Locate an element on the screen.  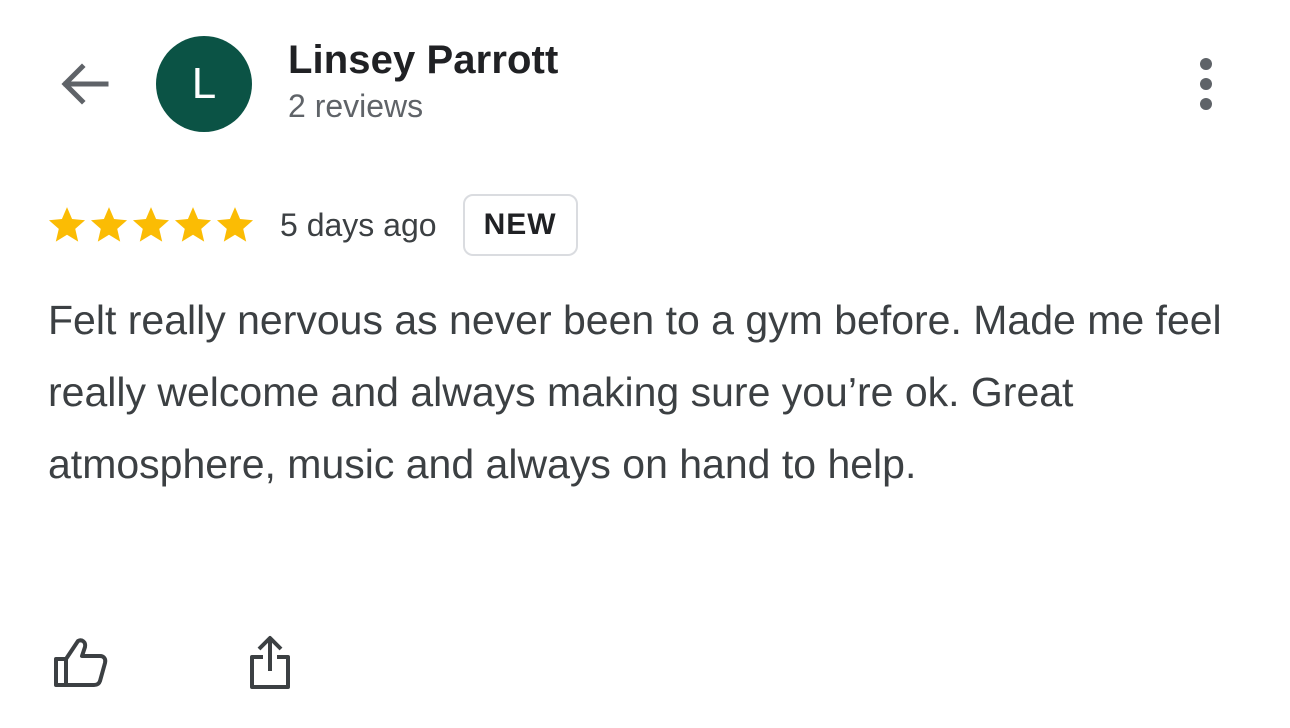
more-options-button is located at coordinates (1206, 84).